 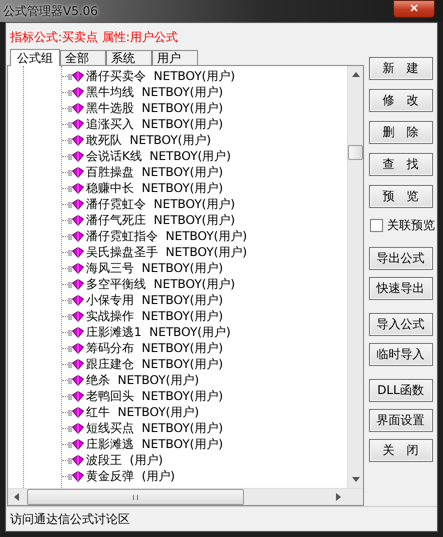 I want to click on tree-item: 小保专用 NETBOY(用户), so click(x=154, y=300).